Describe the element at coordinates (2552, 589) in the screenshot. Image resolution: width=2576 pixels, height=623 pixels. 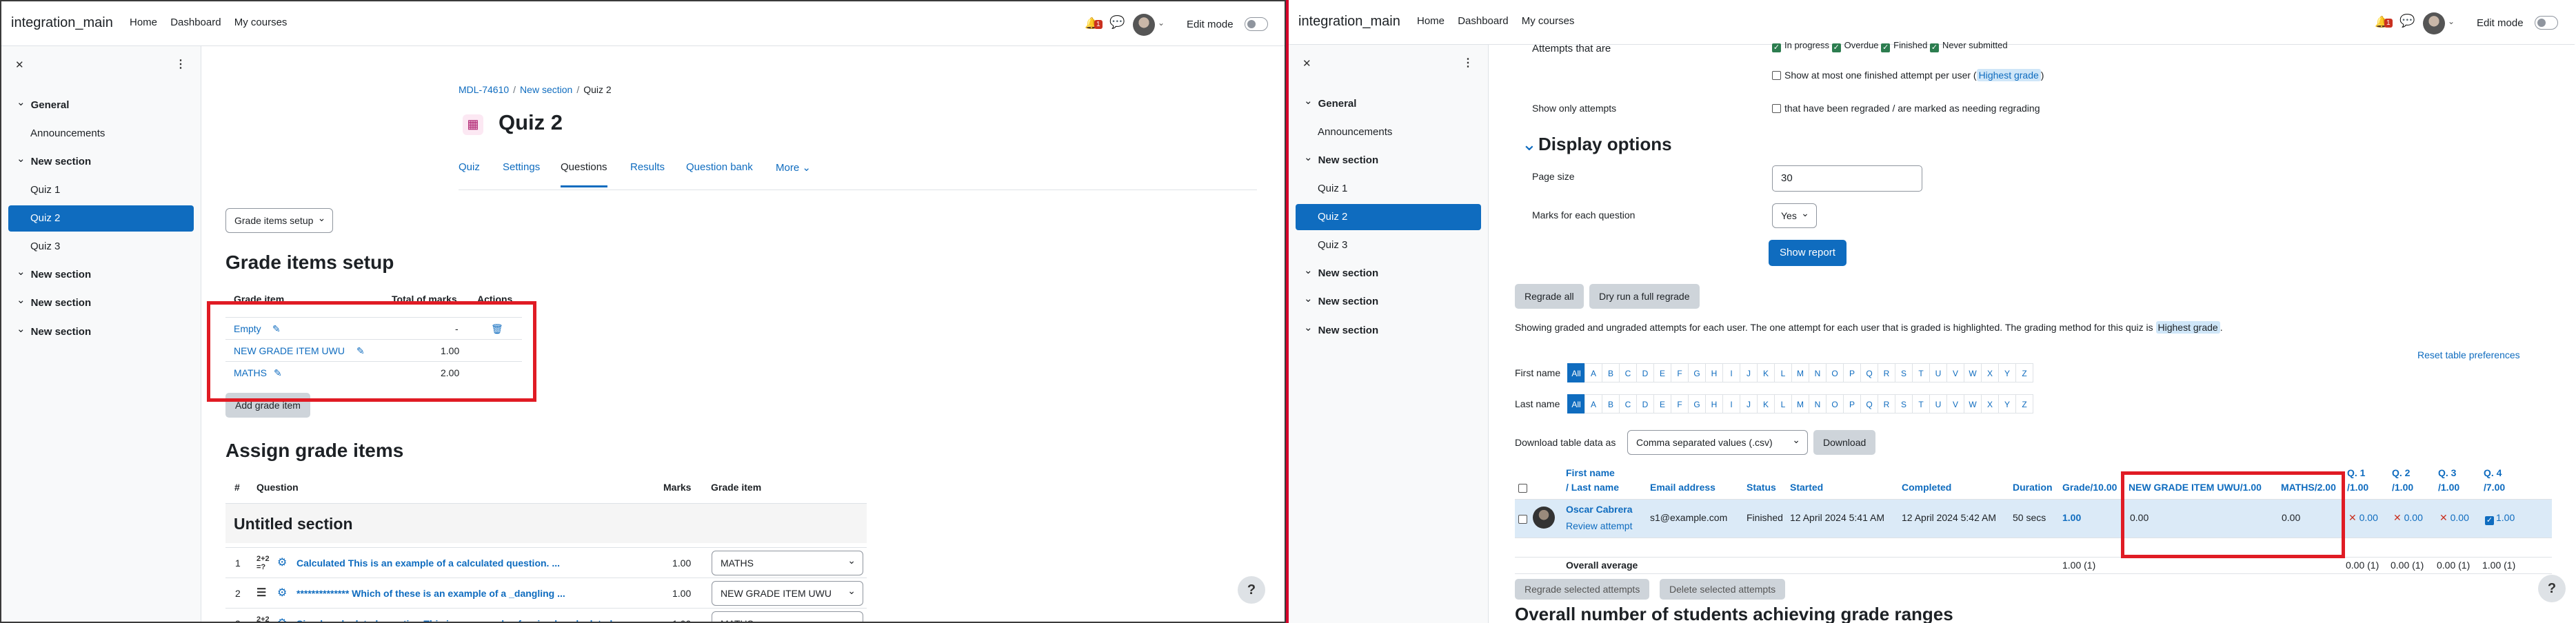
I see `help-icon: ?` at that location.